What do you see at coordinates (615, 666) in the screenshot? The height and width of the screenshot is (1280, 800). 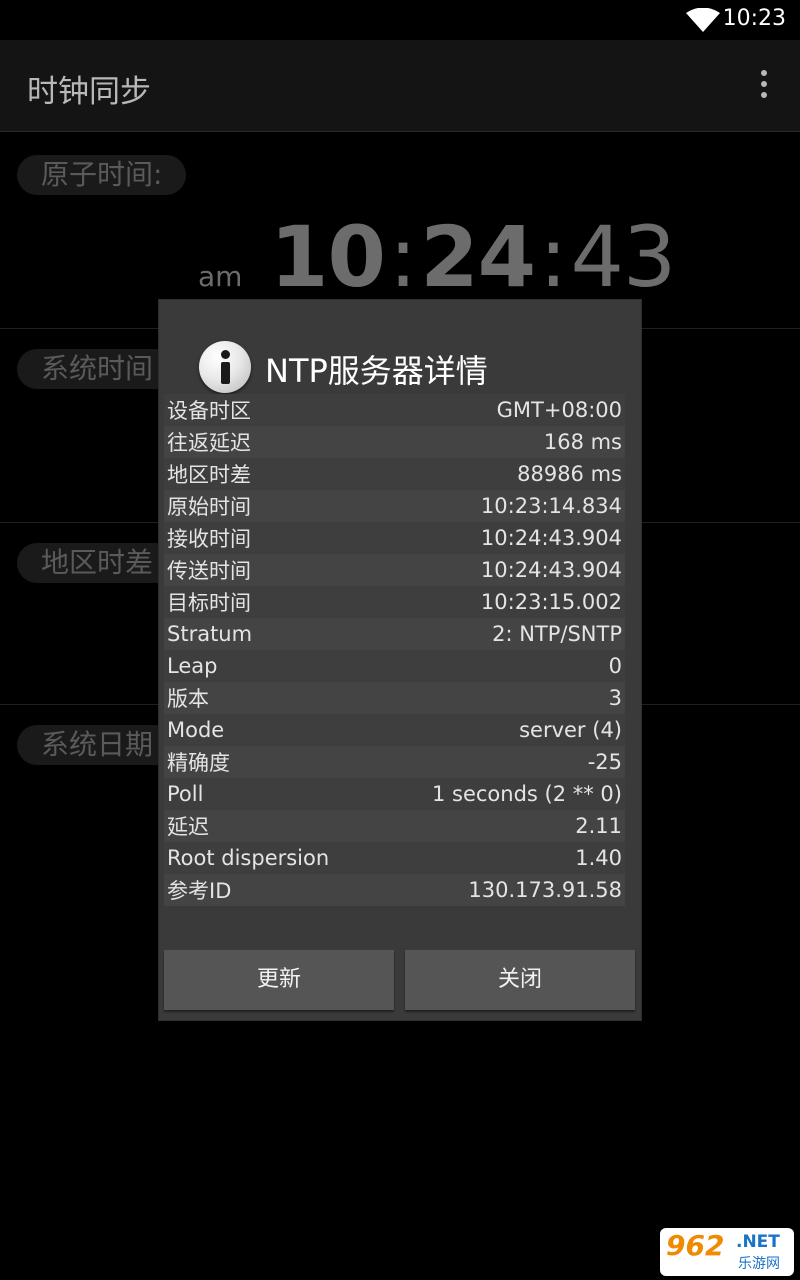 I see `detail-value: 0` at bounding box center [615, 666].